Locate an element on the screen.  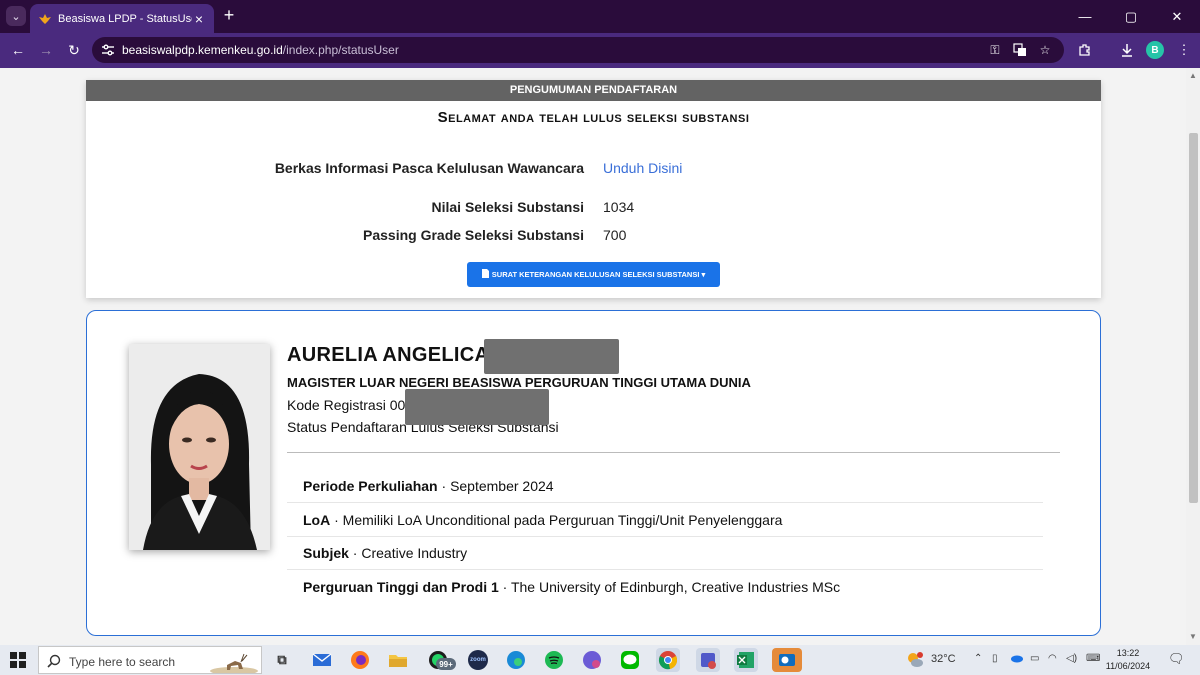
caret-down-icon: ▾ is located at coordinates (703, 274).